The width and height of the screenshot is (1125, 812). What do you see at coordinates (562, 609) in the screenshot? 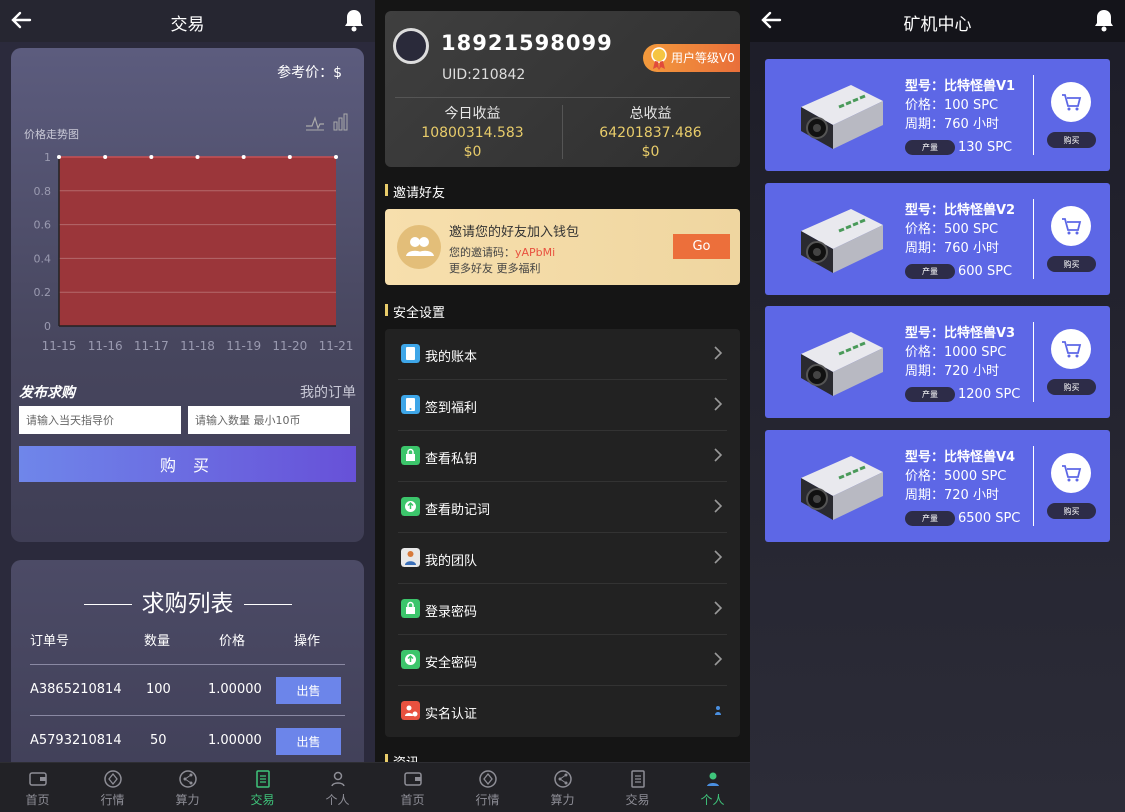
I see `sidebar-item-login-password: 登录密码` at bounding box center [562, 609].